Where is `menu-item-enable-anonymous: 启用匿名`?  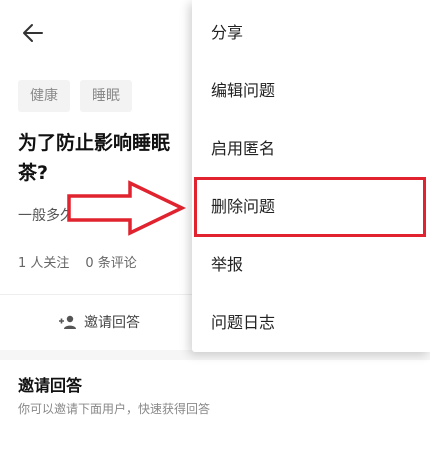
menu-item-enable-anonymous: 启用匿名 is located at coordinates (311, 149).